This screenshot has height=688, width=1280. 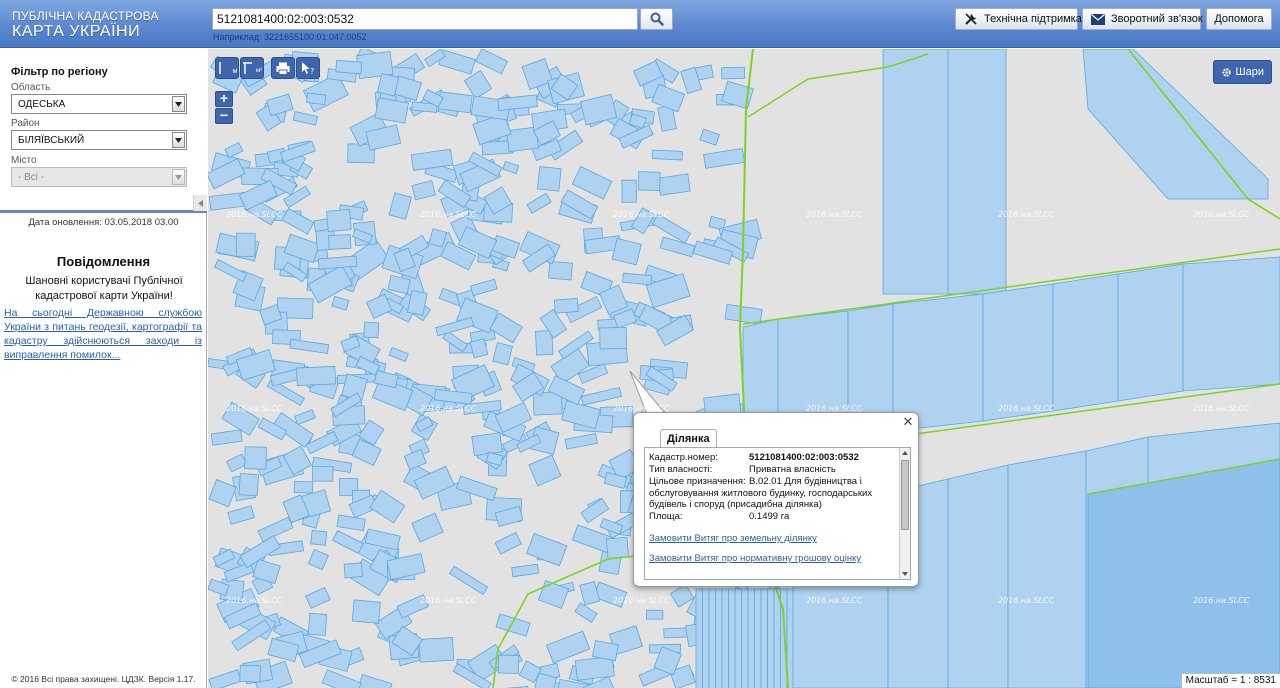 I want to click on zoom-in-button: +, so click(x=224, y=99).